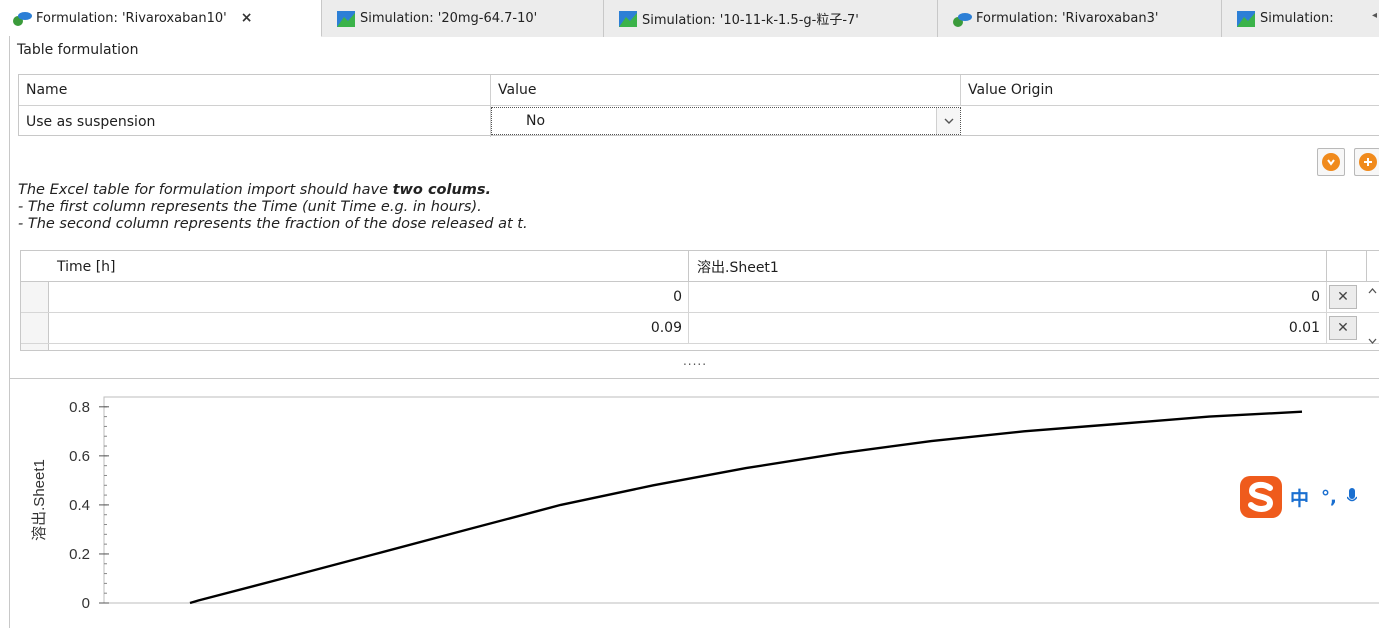  What do you see at coordinates (369, 328) in the screenshot?
I see `time-cell: 0.09` at bounding box center [369, 328].